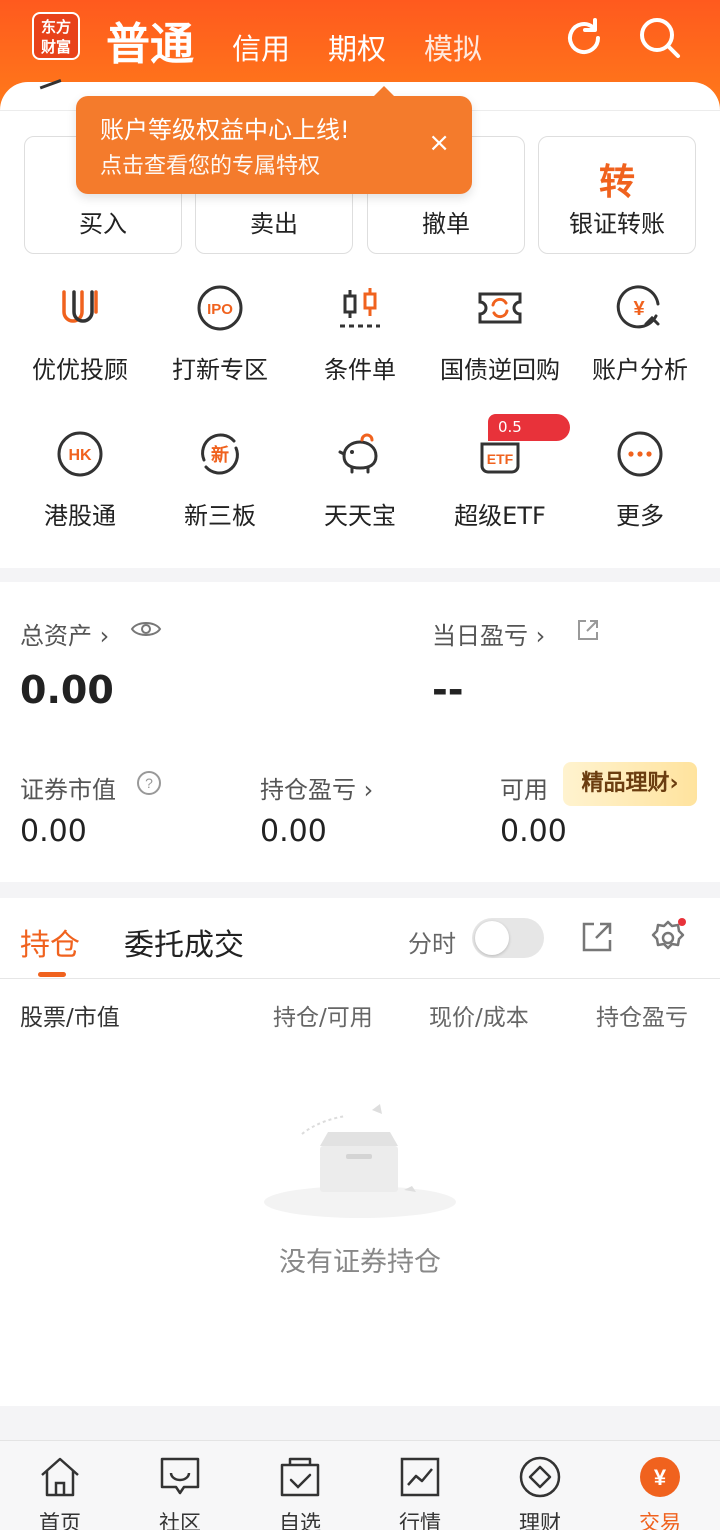 This screenshot has width=720, height=1530. I want to click on tab-options: 期权, so click(357, 47).